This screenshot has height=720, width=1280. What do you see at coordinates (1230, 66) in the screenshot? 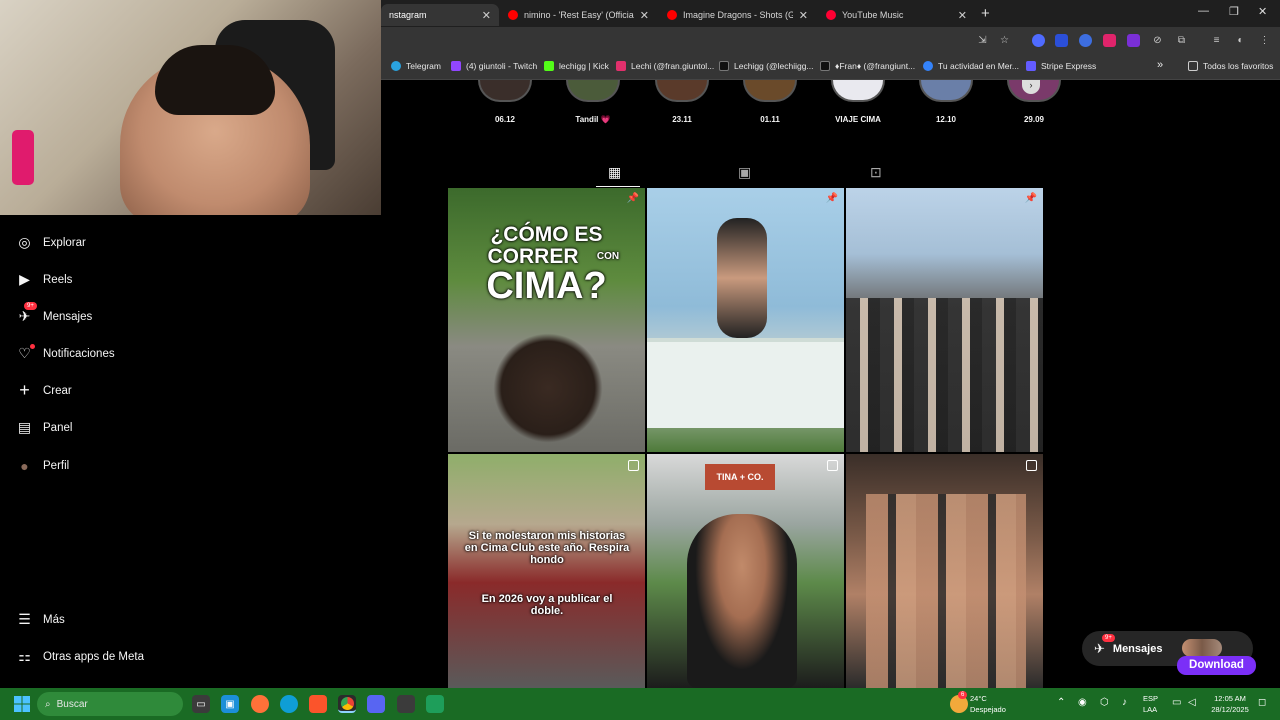
I see `all-favorites-folder: Todos los favoritos` at bounding box center [1230, 66].